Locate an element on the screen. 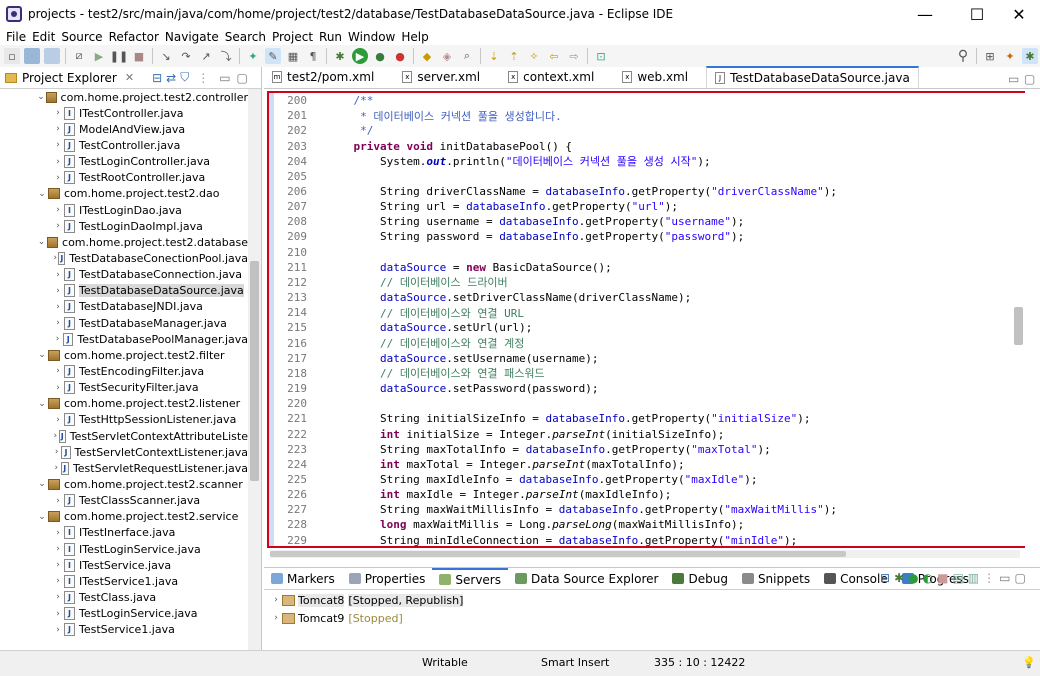  code-line: 214 // 데이터베이스와 연결 URL is located at coordinates (647, 312).